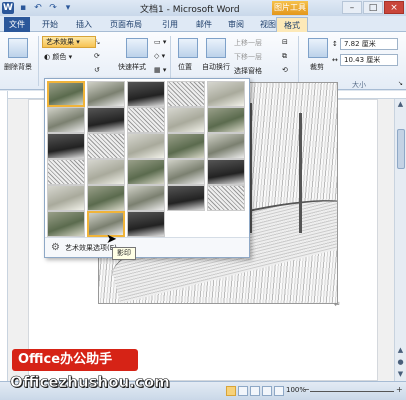  I want to click on tab-file: 文件, so click(17, 24).